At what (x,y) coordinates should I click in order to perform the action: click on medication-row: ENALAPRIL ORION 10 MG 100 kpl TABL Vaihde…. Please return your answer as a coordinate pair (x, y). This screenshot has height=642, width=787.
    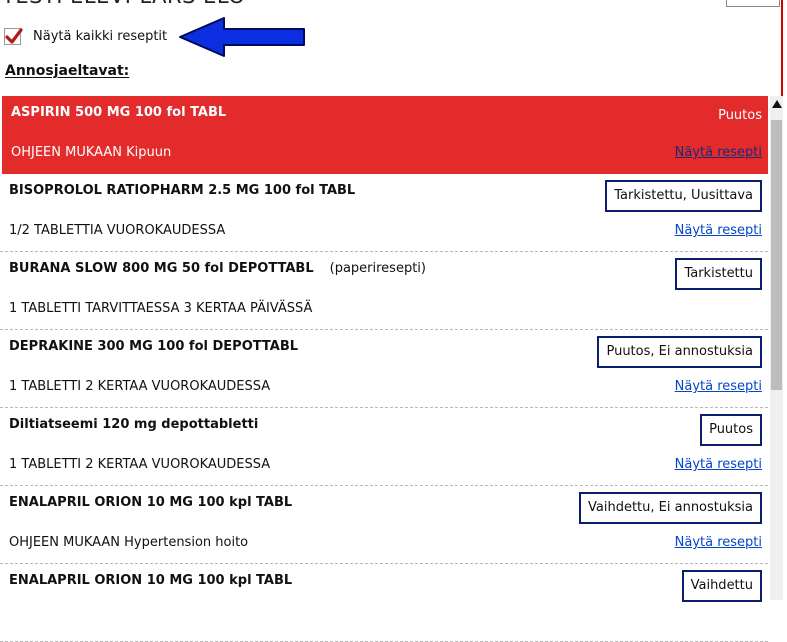
    Looking at the image, I should click on (384, 603).